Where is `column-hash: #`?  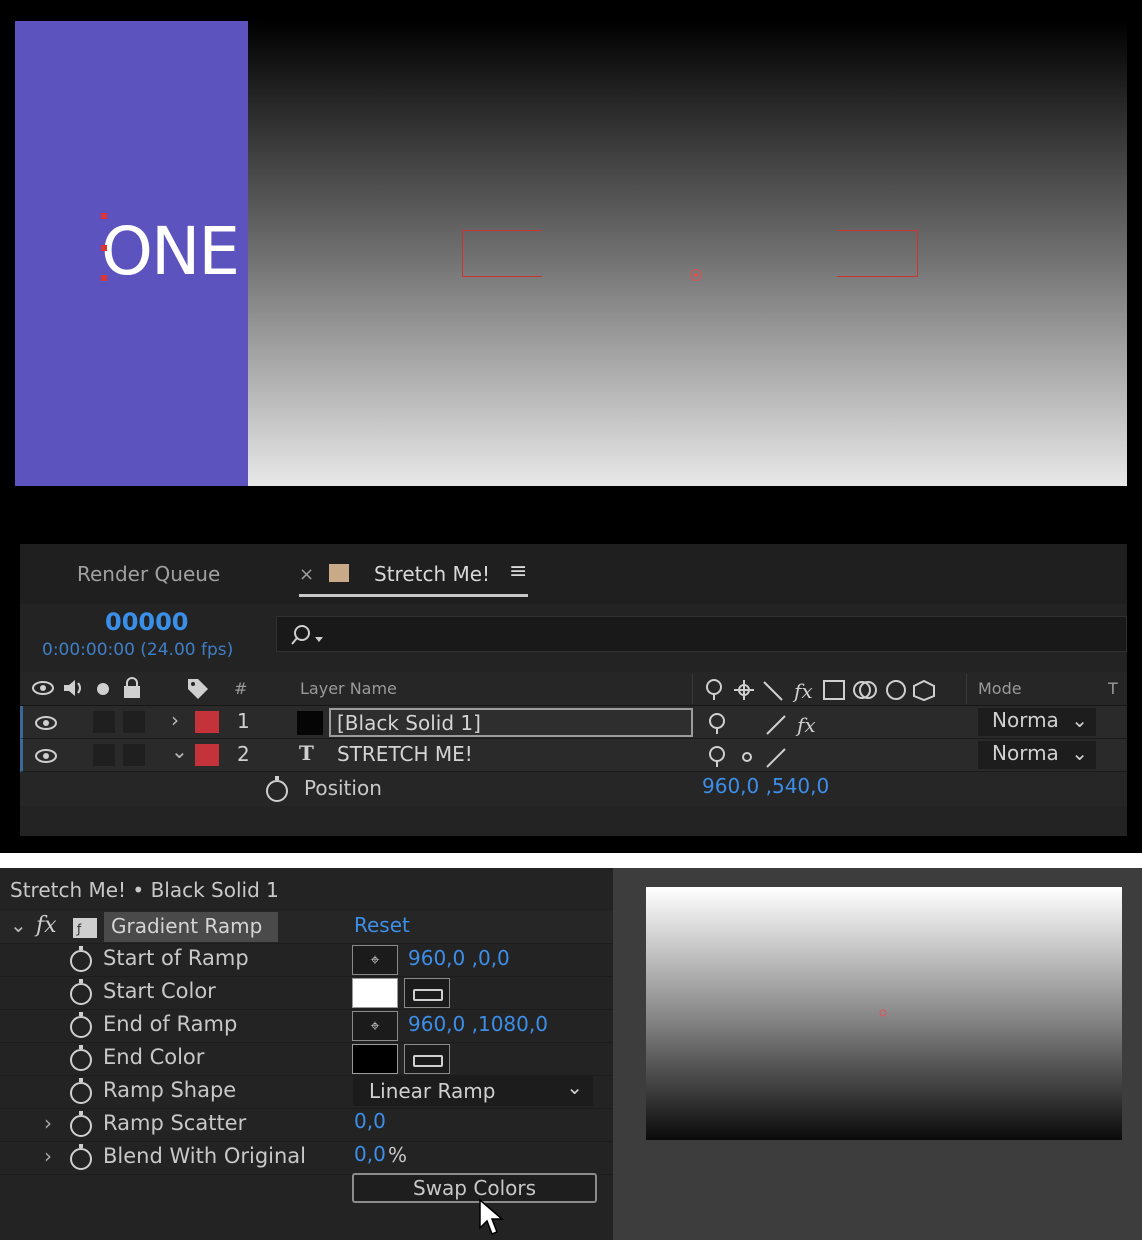
column-hash: # is located at coordinates (240, 688).